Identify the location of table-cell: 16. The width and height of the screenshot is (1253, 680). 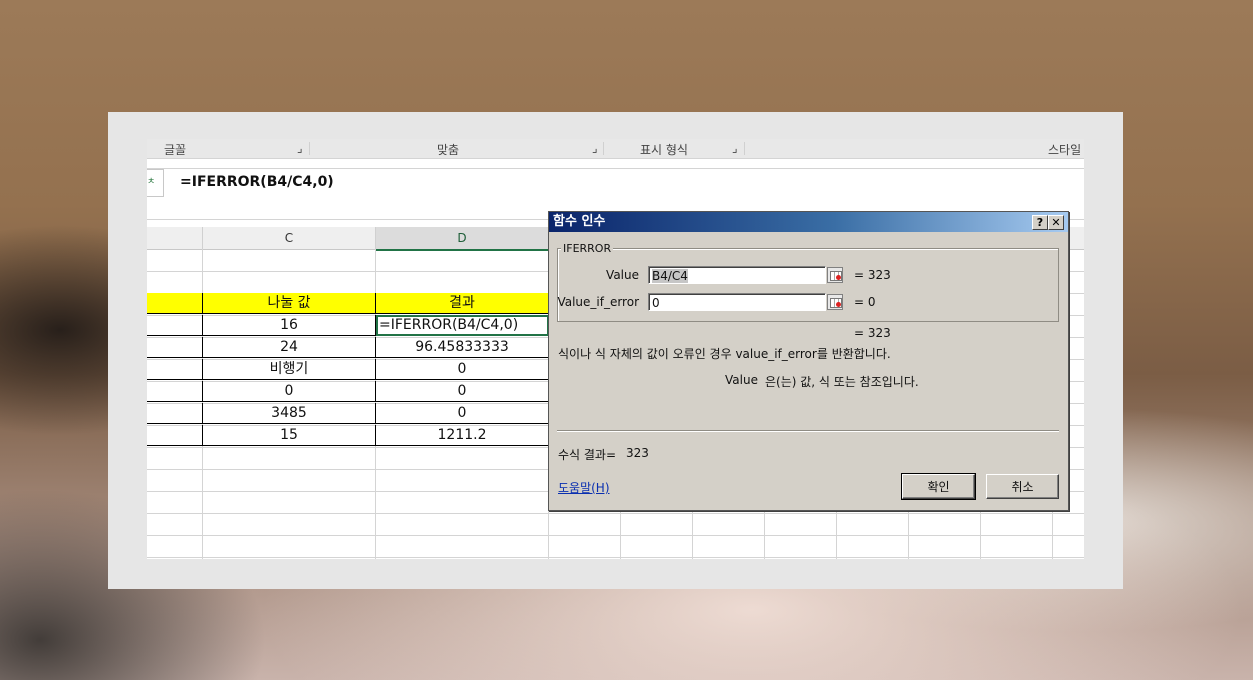
(289, 325).